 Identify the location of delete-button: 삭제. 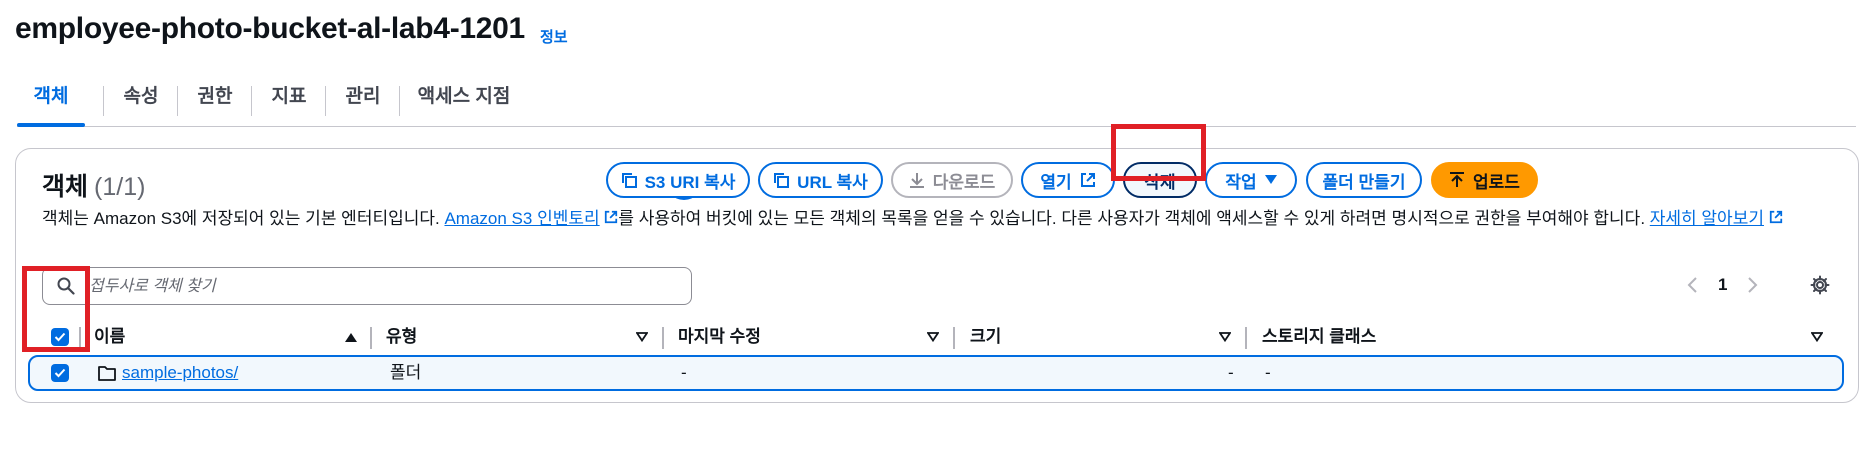
(1160, 180).